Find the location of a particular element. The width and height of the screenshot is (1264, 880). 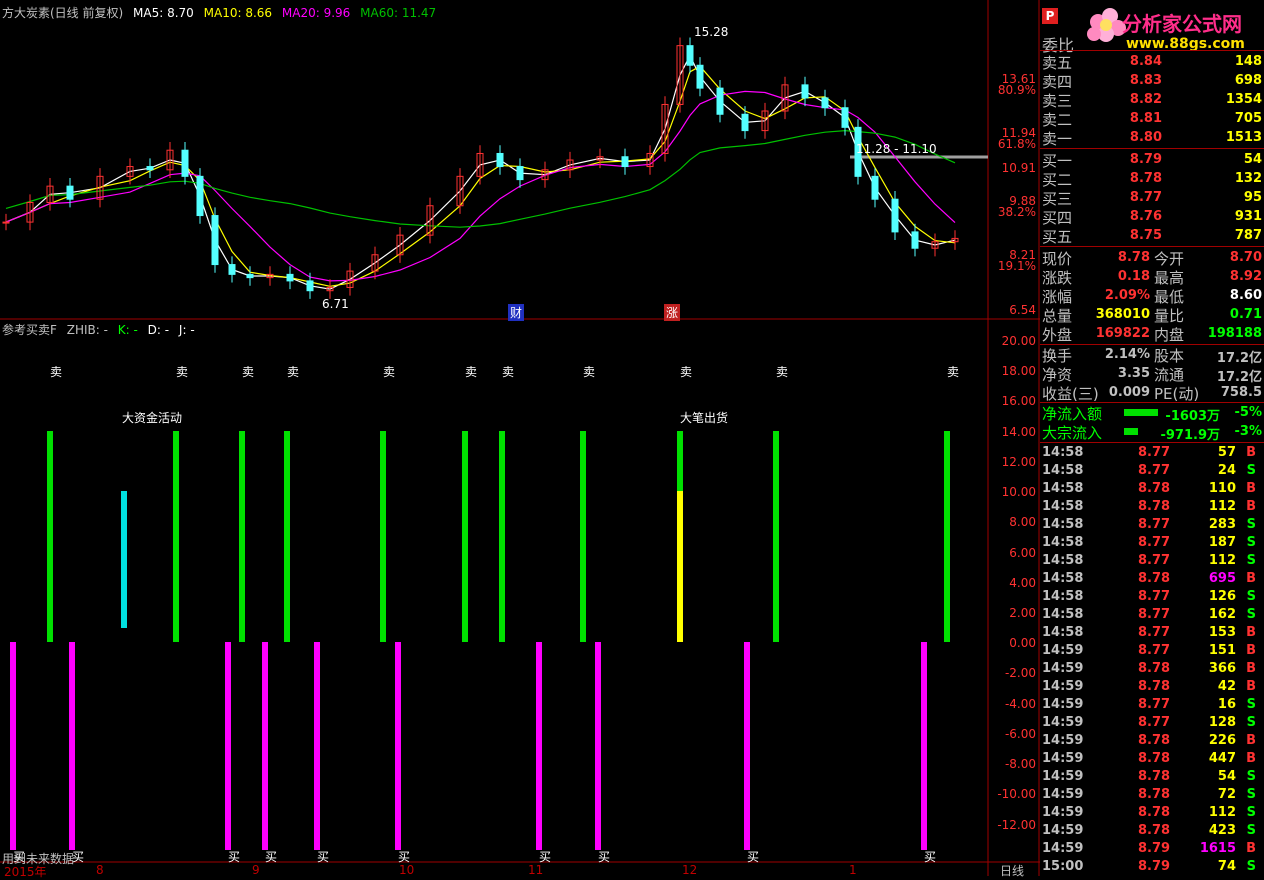

stat-row: 外盘 169822 内盘 198188 is located at coordinates (1152, 334).